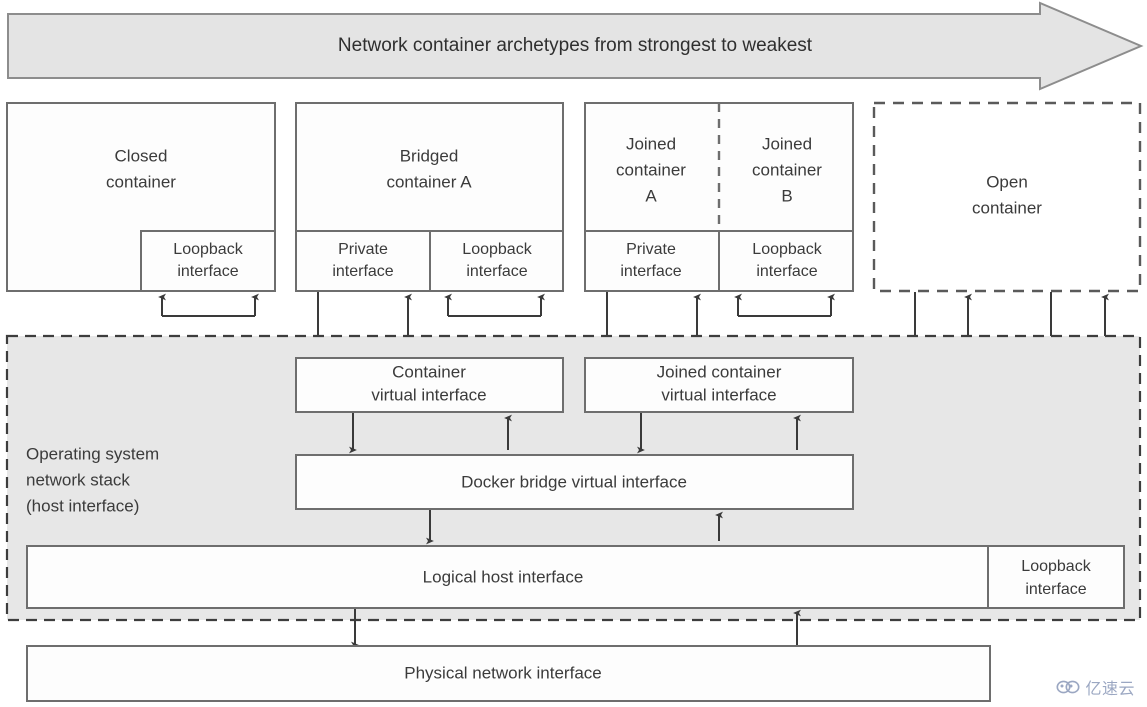 The width and height of the screenshot is (1147, 707). I want to click on closed-container-title-line1: Closed, so click(141, 155).